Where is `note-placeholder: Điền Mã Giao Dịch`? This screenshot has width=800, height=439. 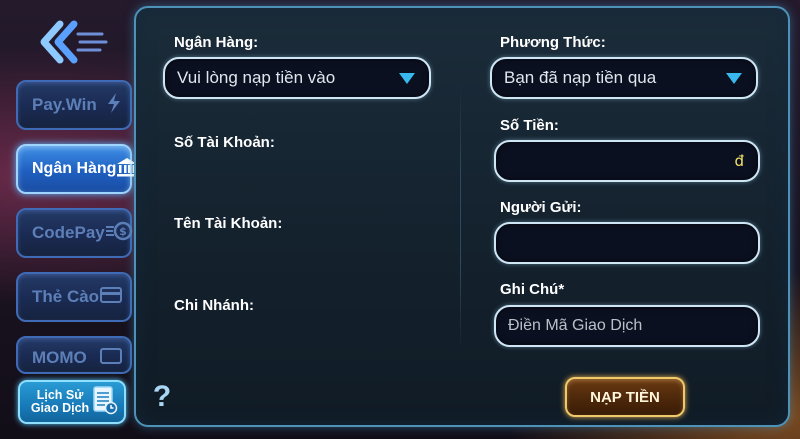 note-placeholder: Điền Mã Giao Dịch is located at coordinates (575, 325).